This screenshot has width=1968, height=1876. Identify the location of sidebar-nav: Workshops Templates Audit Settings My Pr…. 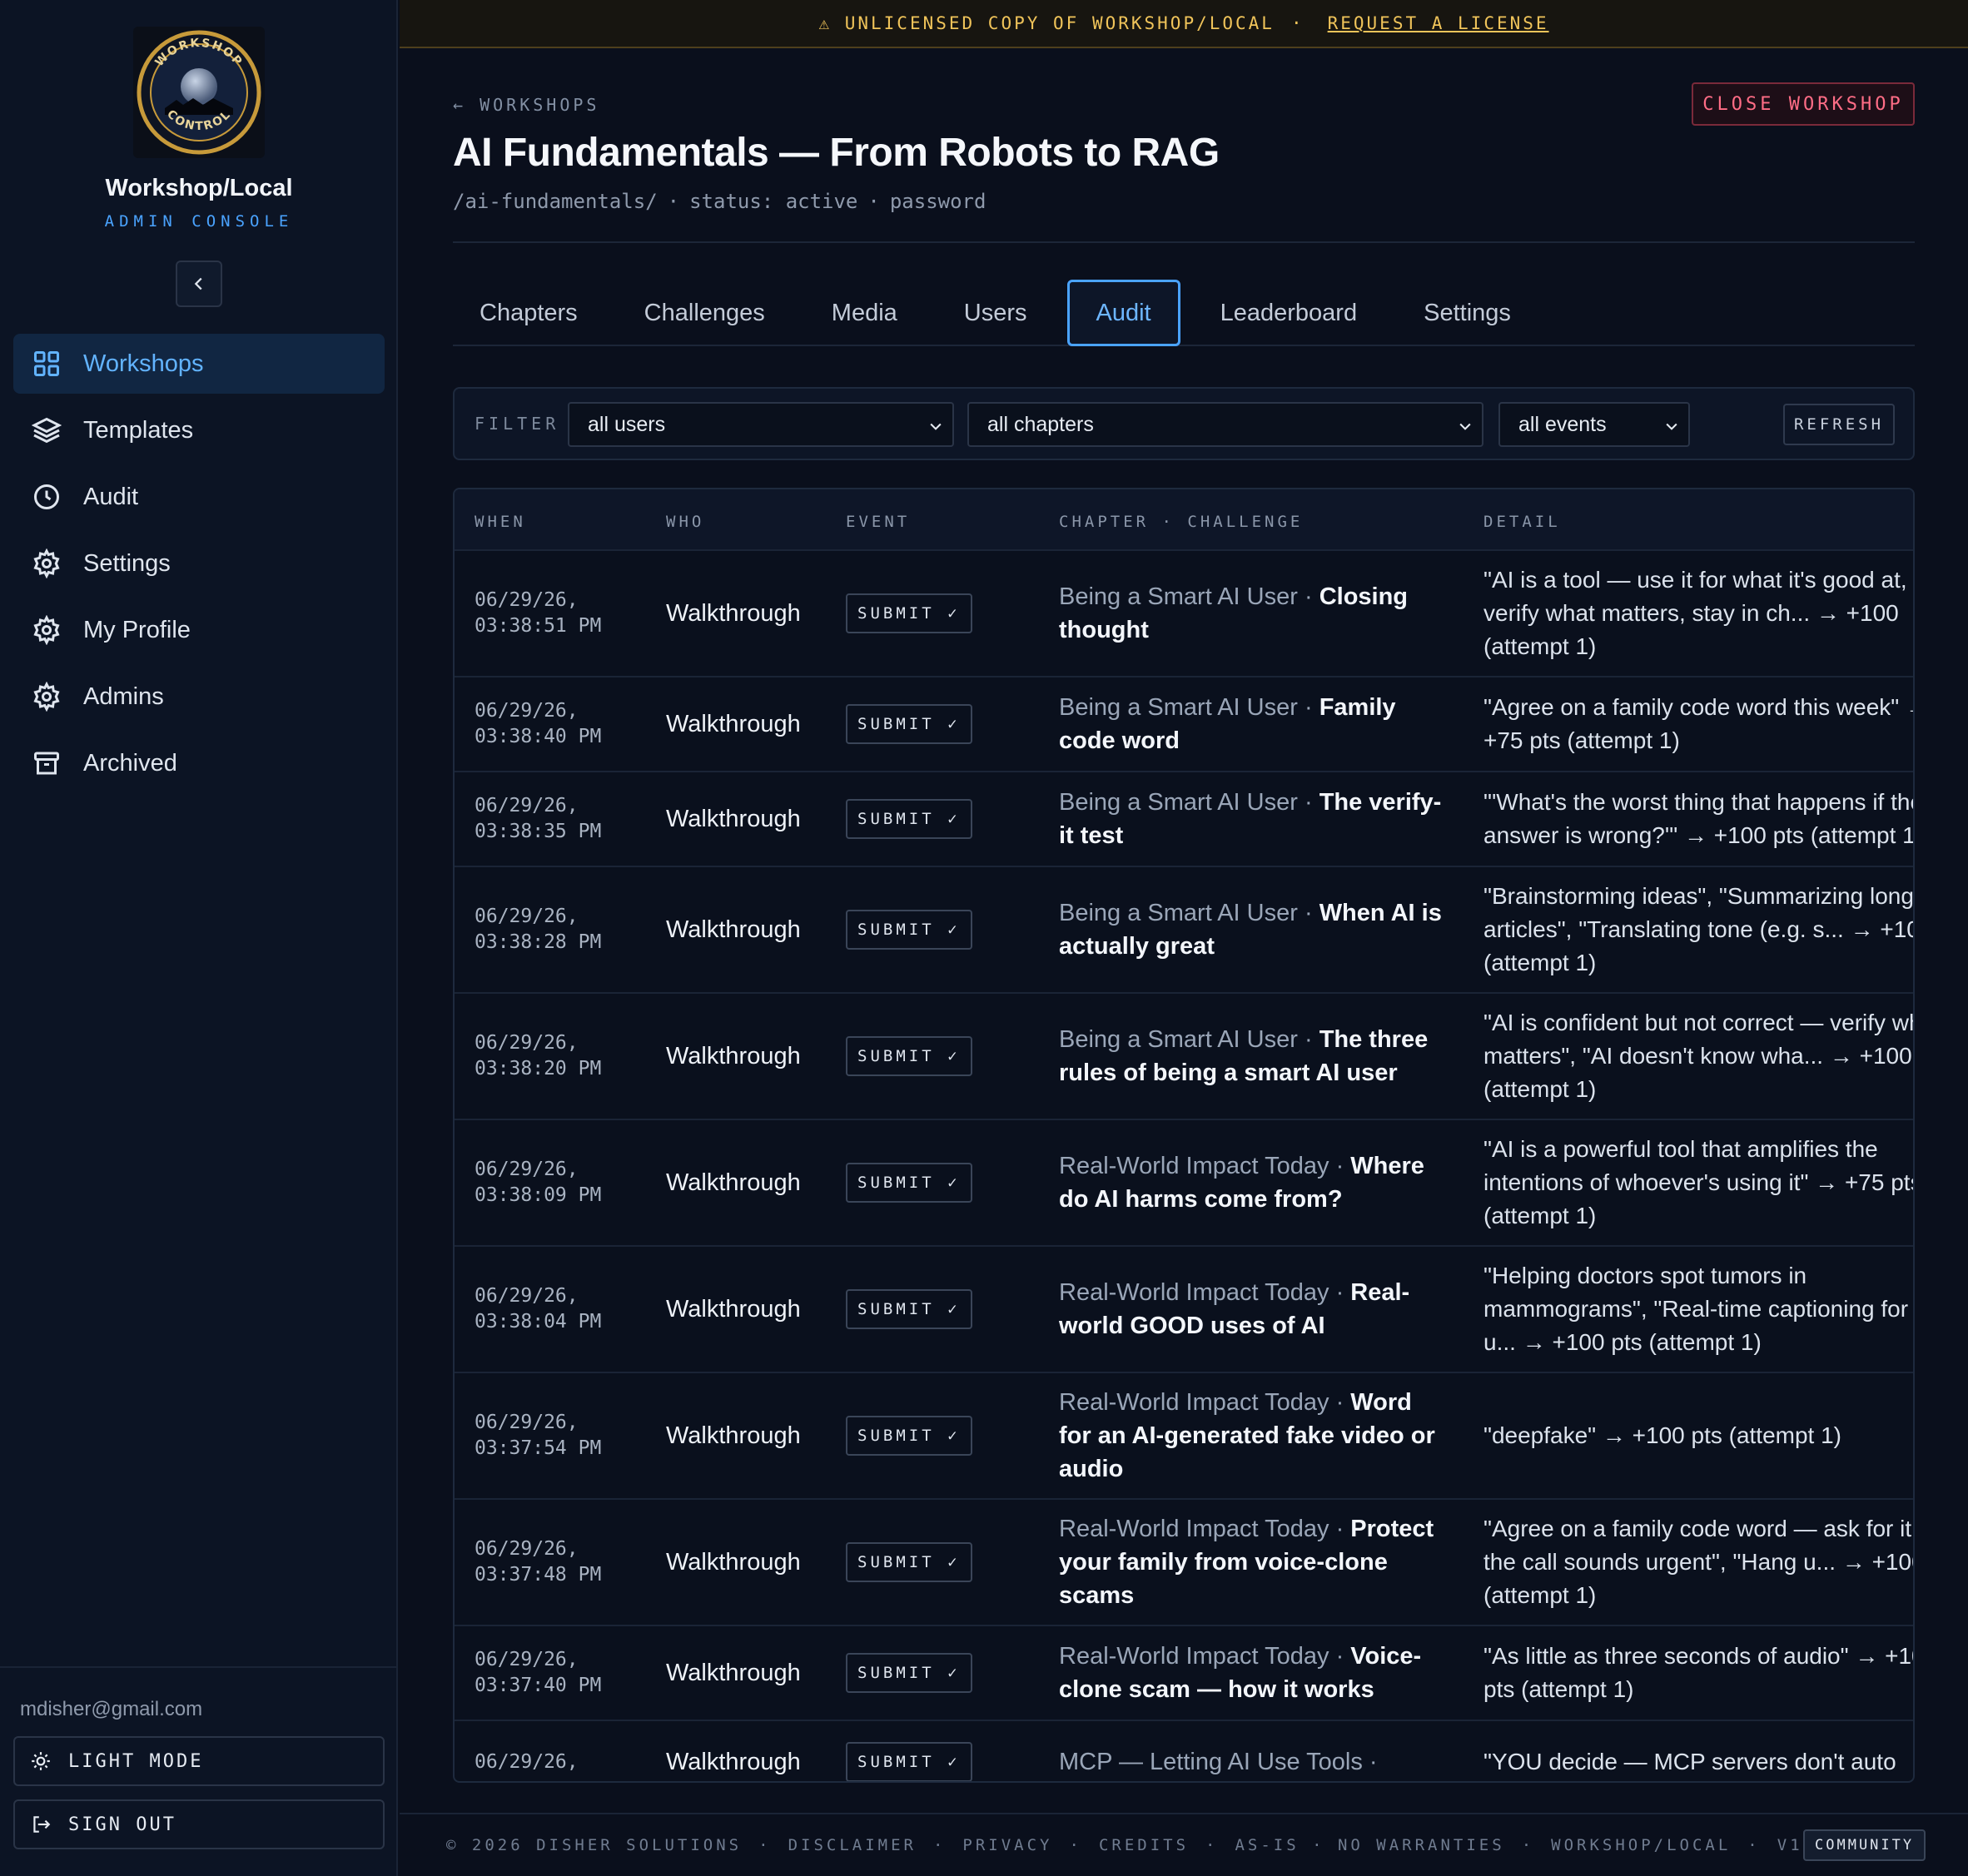
(199, 567).